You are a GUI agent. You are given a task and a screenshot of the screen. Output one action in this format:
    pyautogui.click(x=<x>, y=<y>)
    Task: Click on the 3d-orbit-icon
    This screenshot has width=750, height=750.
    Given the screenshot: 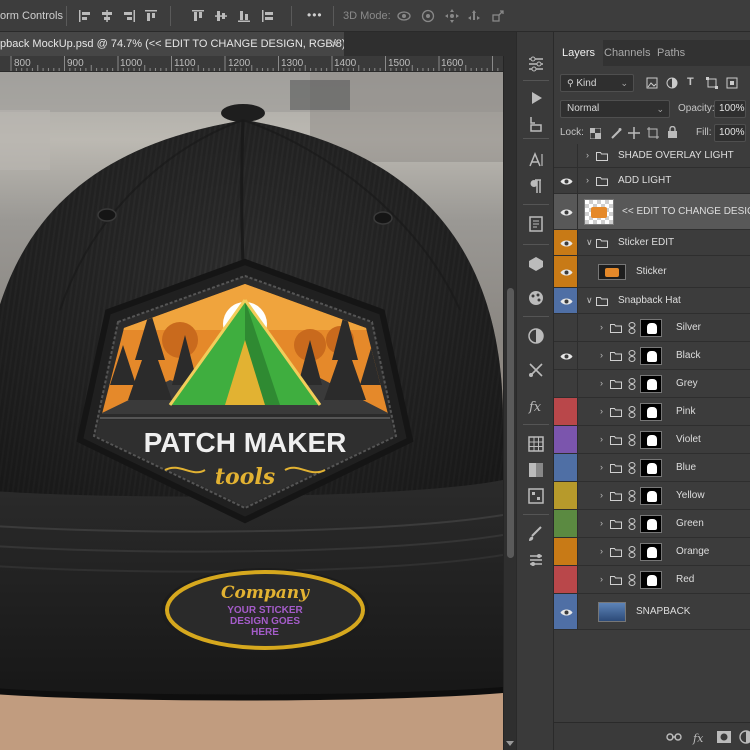 What is the action you would take?
    pyautogui.click(x=404, y=16)
    